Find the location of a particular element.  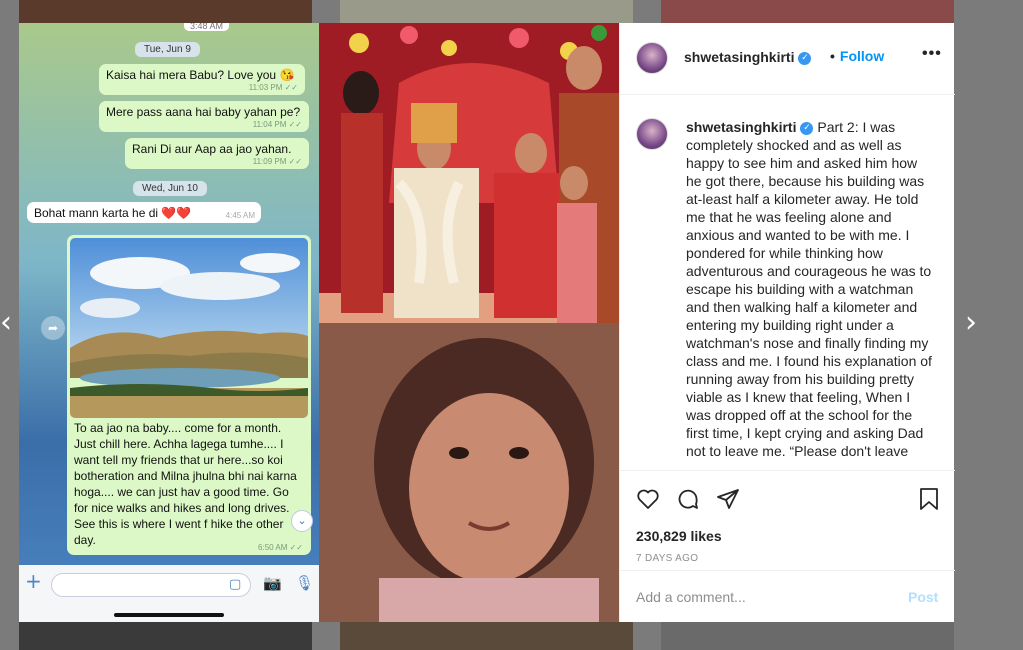

chat-top-time: 3:48 AM is located at coordinates (207, 27).